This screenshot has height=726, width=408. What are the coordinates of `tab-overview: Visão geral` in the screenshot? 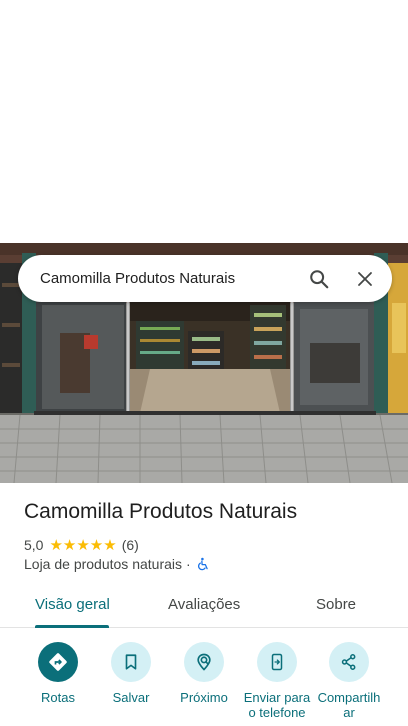 It's located at (72, 604).